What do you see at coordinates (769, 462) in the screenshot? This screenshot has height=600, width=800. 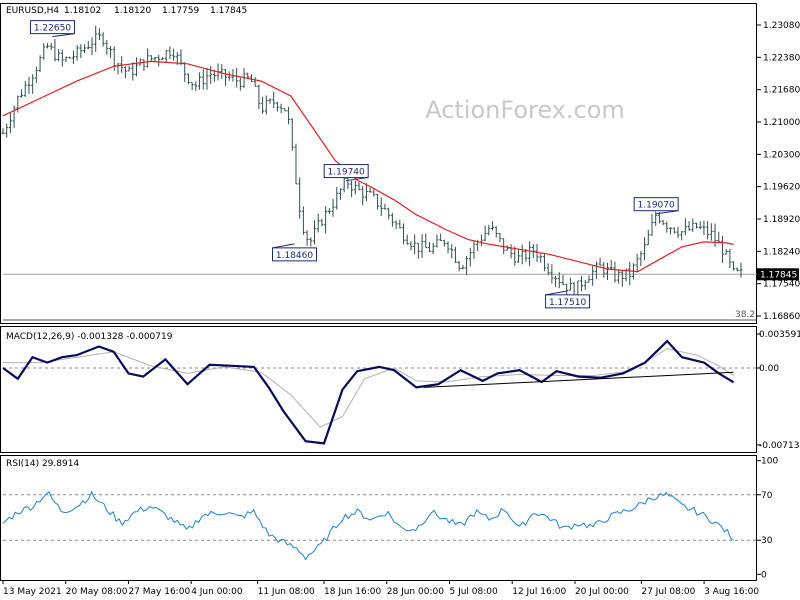 I see `rsi-tick-label: 100` at bounding box center [769, 462].